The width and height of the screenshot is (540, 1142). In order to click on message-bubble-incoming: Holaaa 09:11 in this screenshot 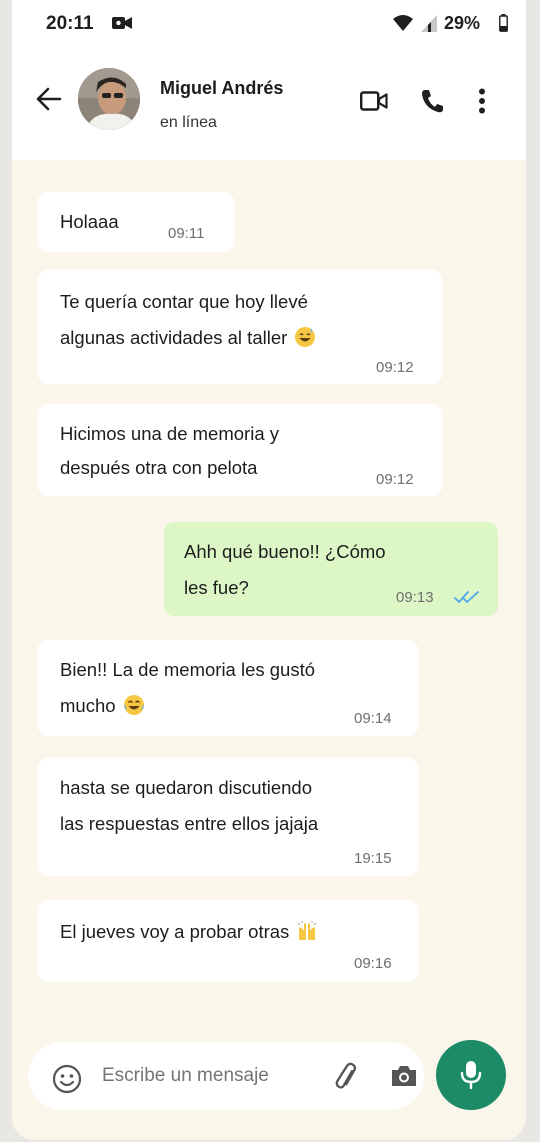, I will do `click(136, 222)`.